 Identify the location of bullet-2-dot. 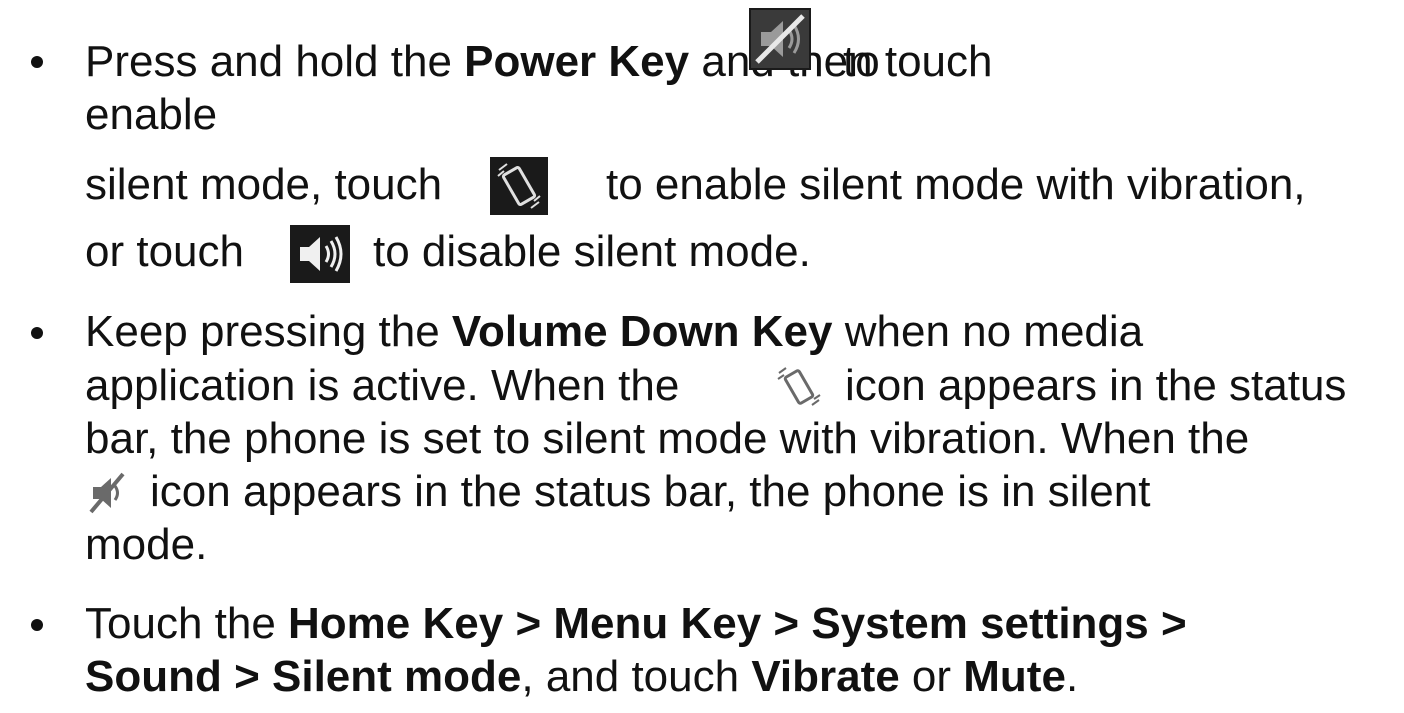
(37, 333).